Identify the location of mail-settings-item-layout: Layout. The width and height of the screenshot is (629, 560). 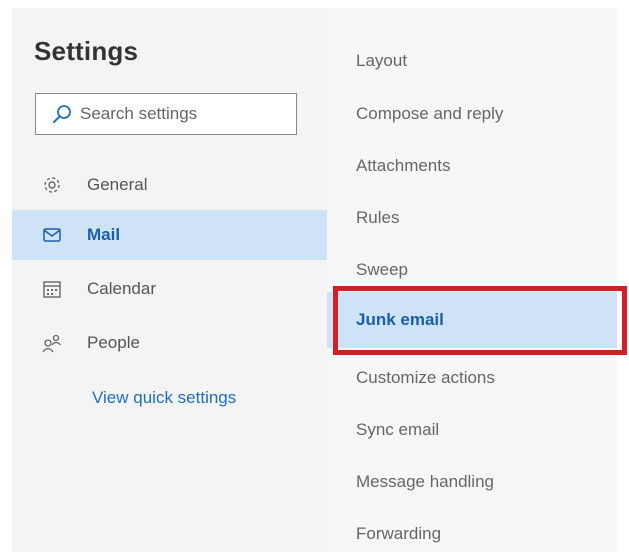
(472, 61).